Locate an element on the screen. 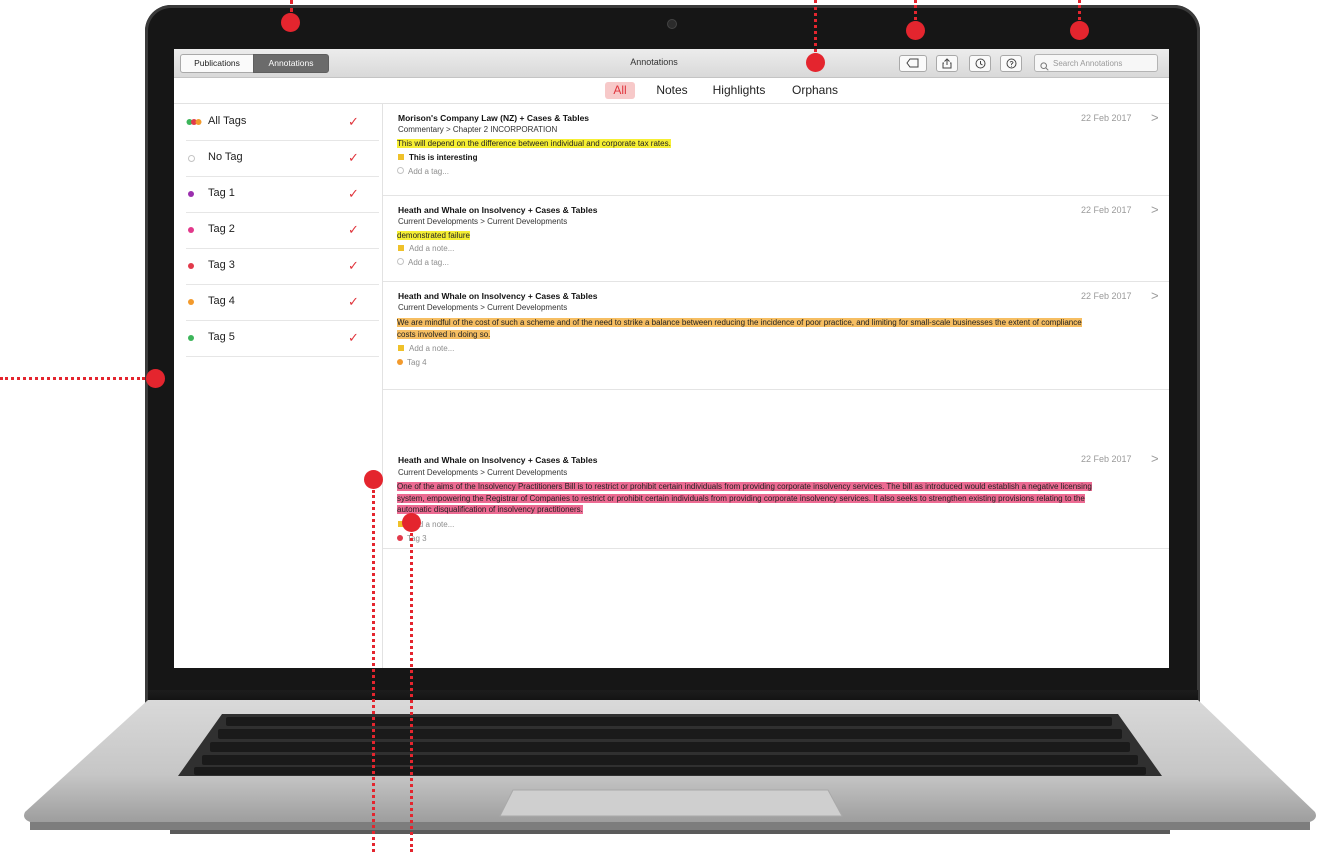  tag-button is located at coordinates (913, 63).